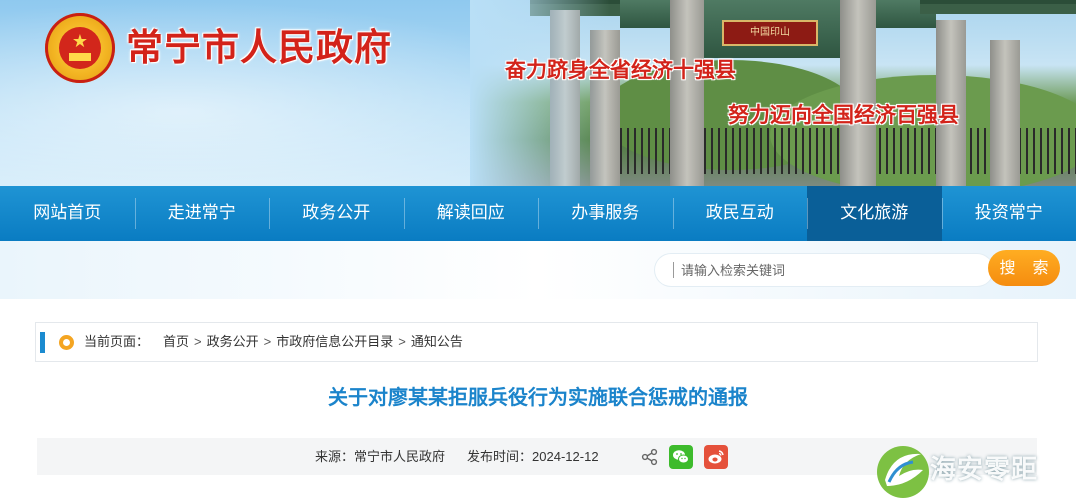 This screenshot has width=1076, height=502. I want to click on source-value: 常宁市人民政府, so click(400, 456).